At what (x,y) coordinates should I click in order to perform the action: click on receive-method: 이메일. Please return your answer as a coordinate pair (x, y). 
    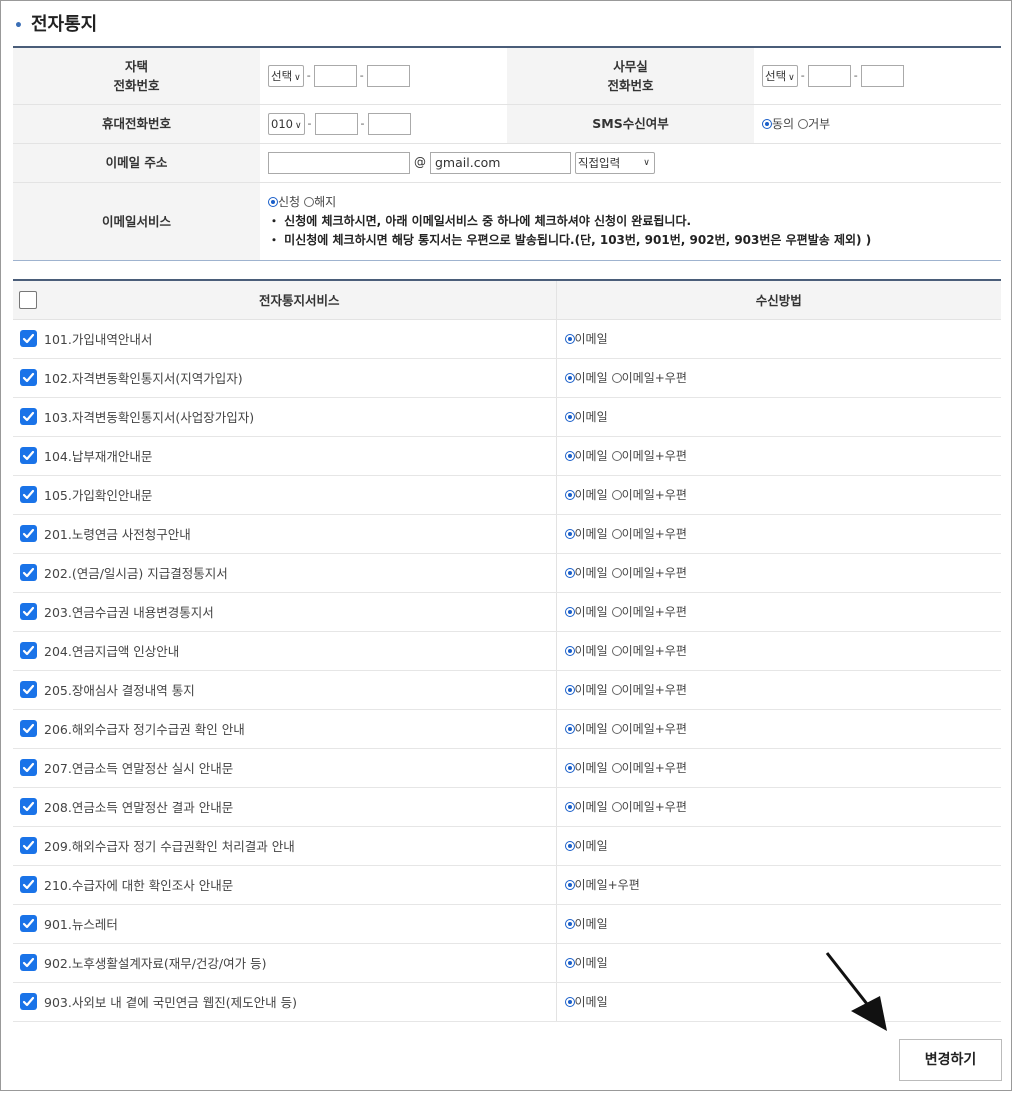
    Looking at the image, I should click on (778, 1002).